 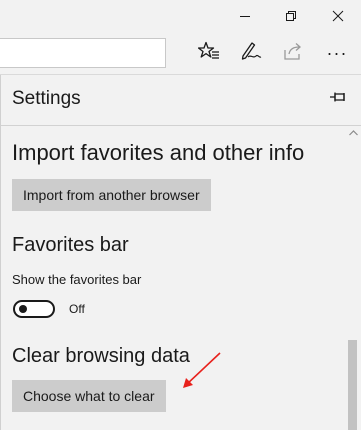 I want to click on share-icon, so click(x=294, y=53).